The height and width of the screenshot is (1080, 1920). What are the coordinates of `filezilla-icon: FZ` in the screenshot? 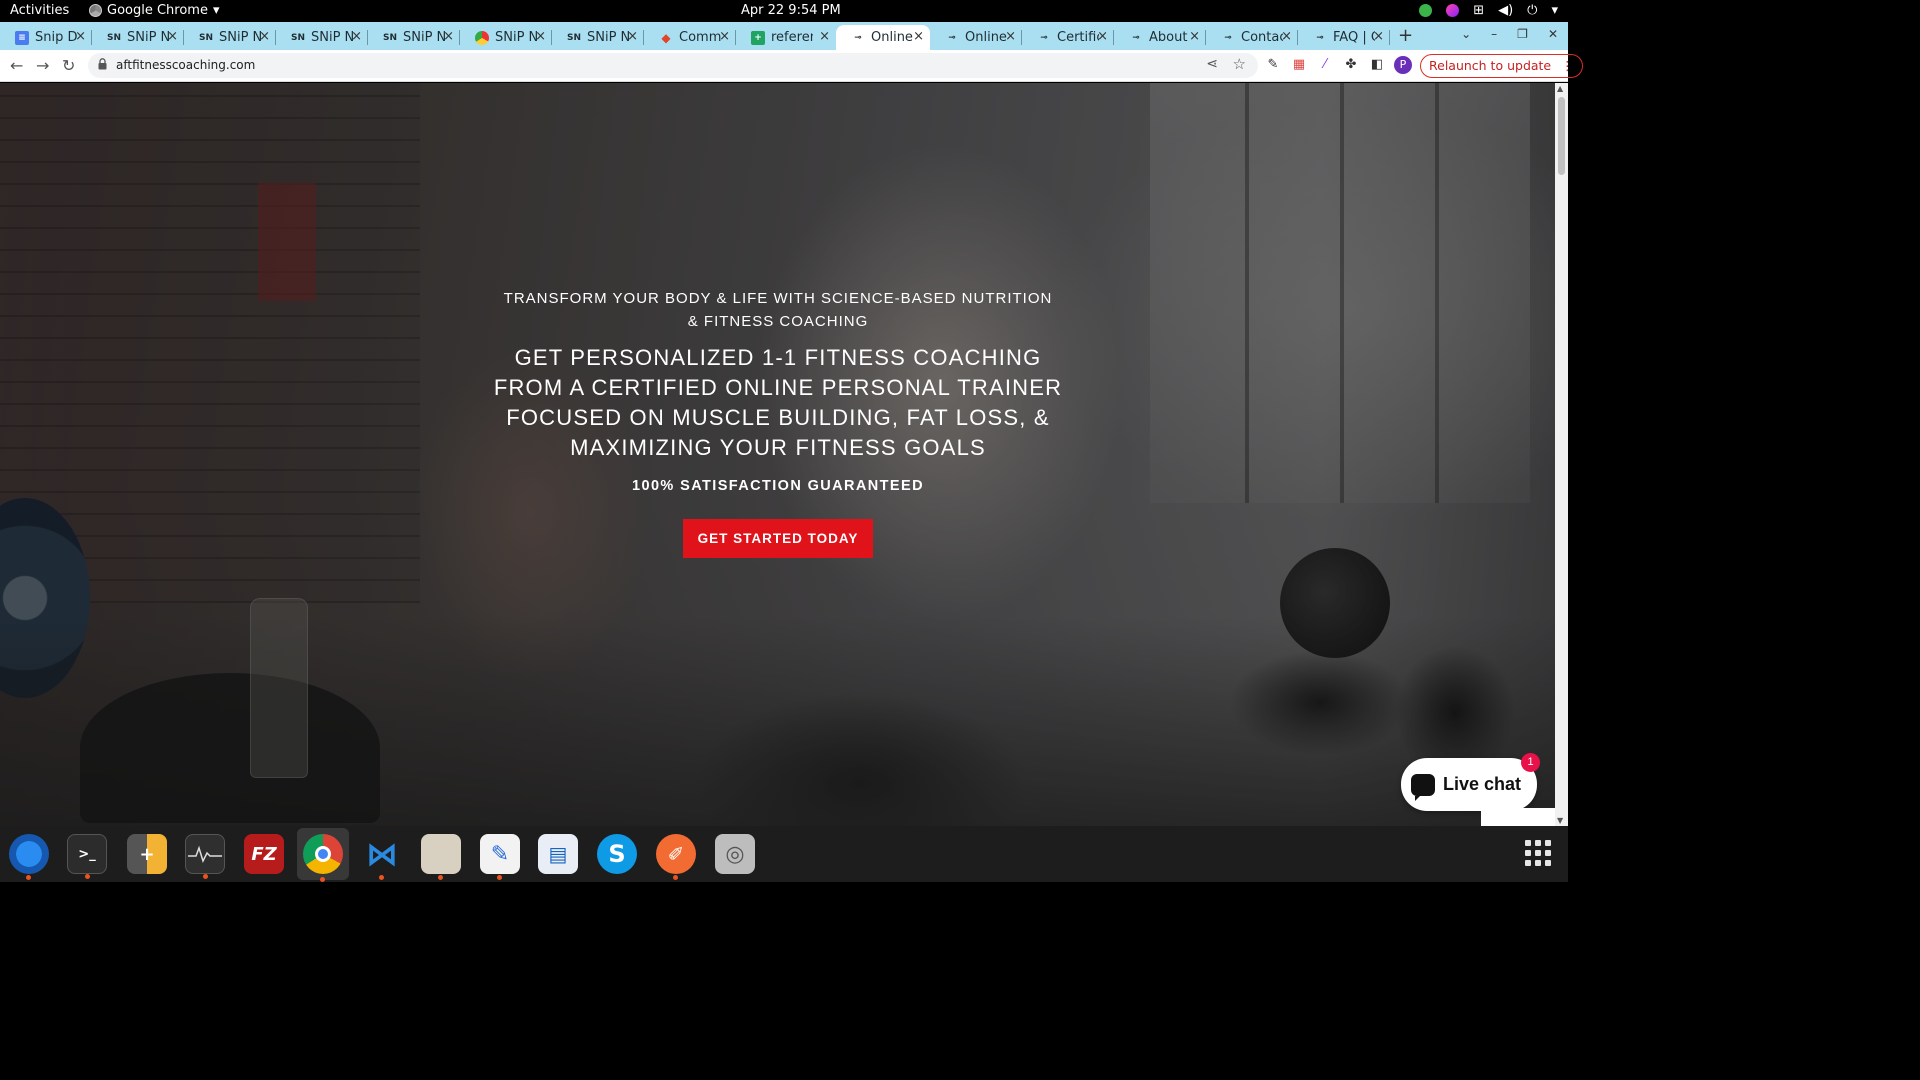 It's located at (264, 854).